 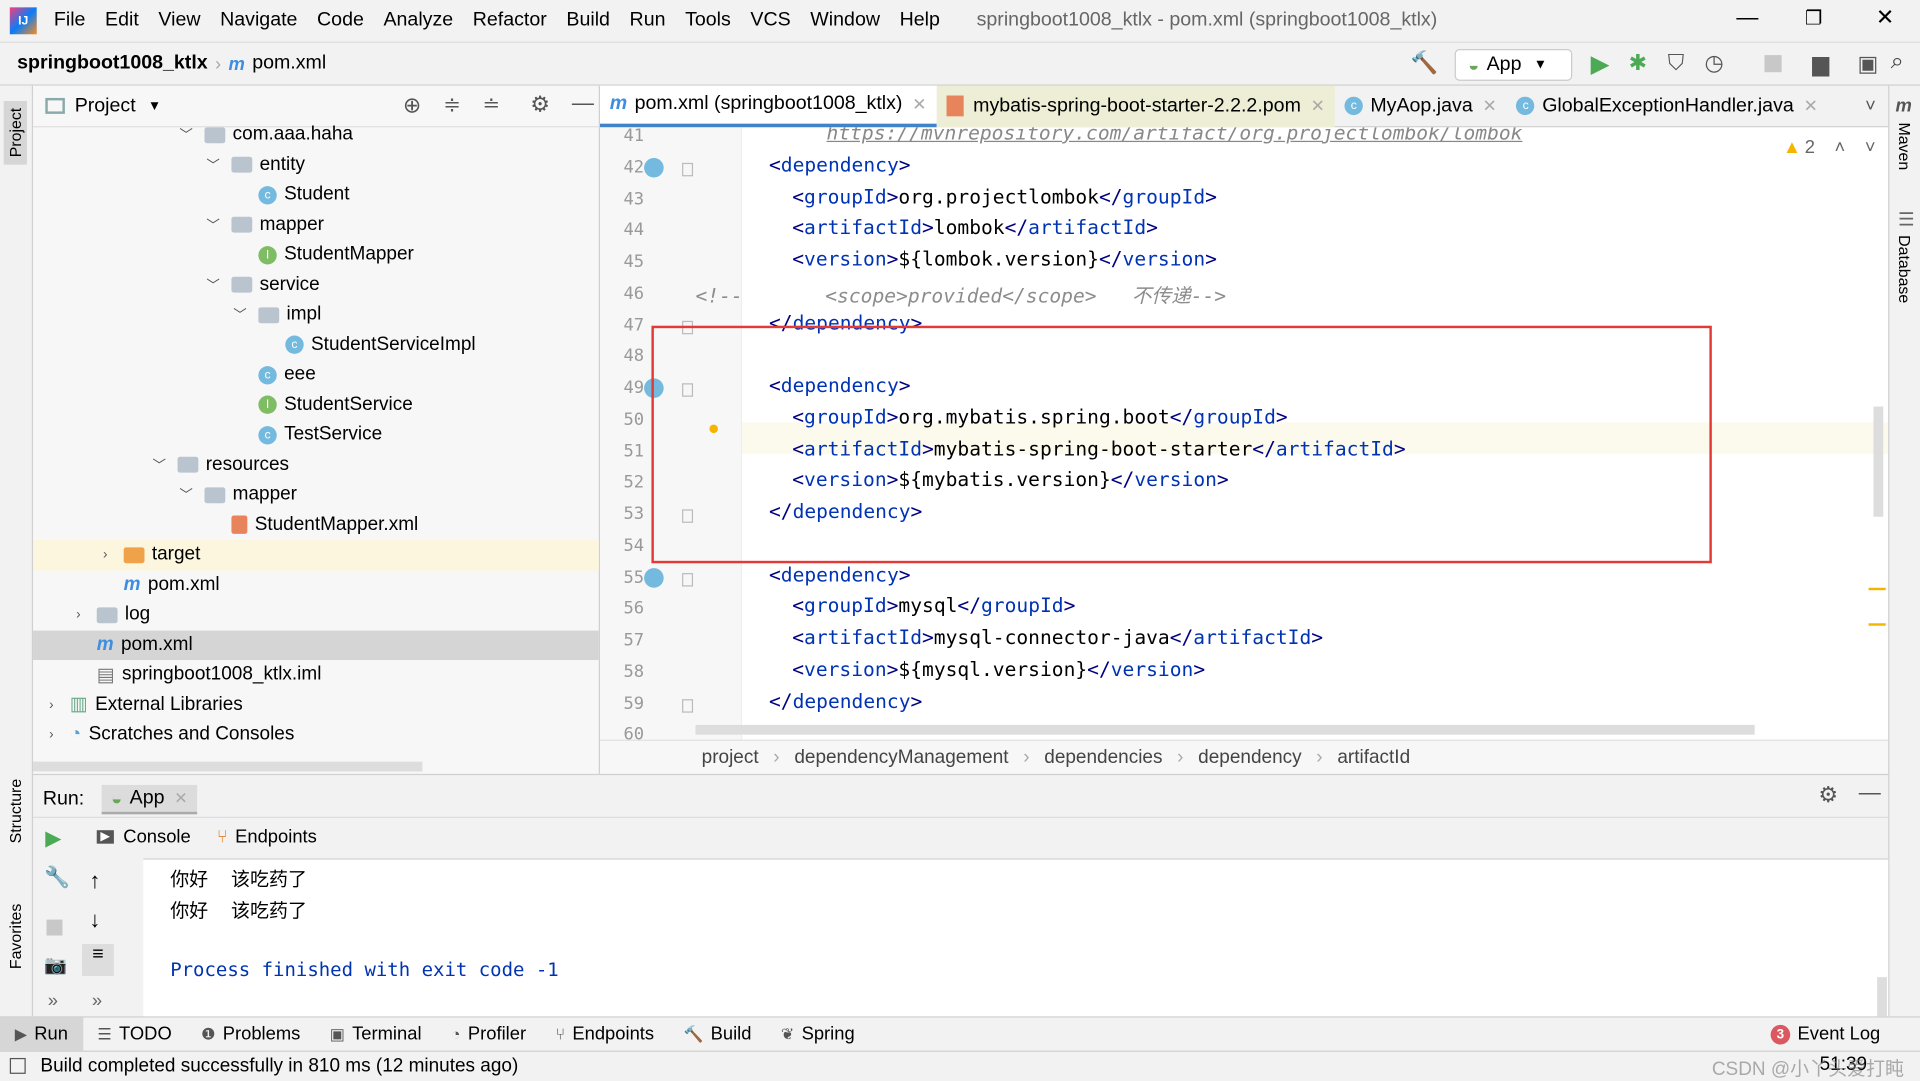 What do you see at coordinates (316, 405) in the screenshot?
I see `tree-item: I StudentService` at bounding box center [316, 405].